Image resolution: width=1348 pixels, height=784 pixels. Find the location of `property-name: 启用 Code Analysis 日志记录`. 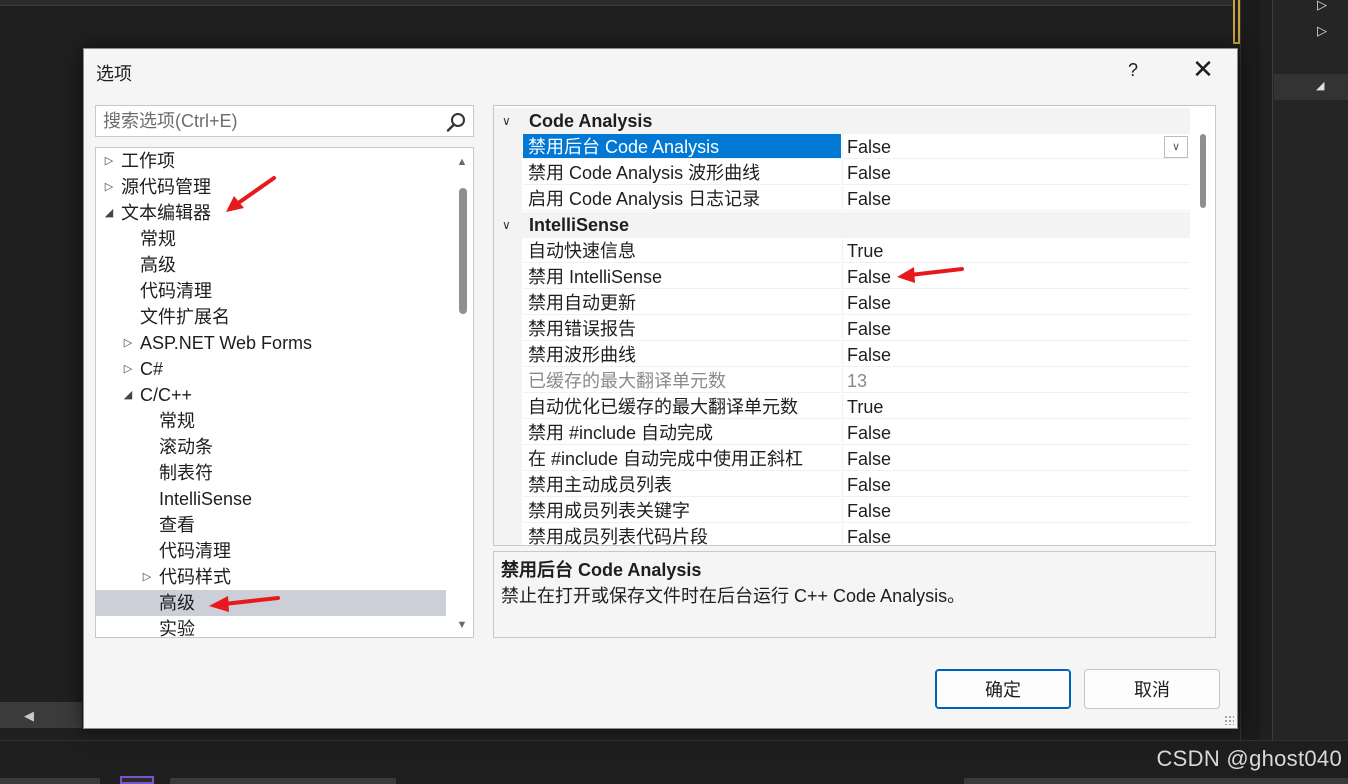

property-name: 启用 Code Analysis 日志记录 is located at coordinates (682, 198).